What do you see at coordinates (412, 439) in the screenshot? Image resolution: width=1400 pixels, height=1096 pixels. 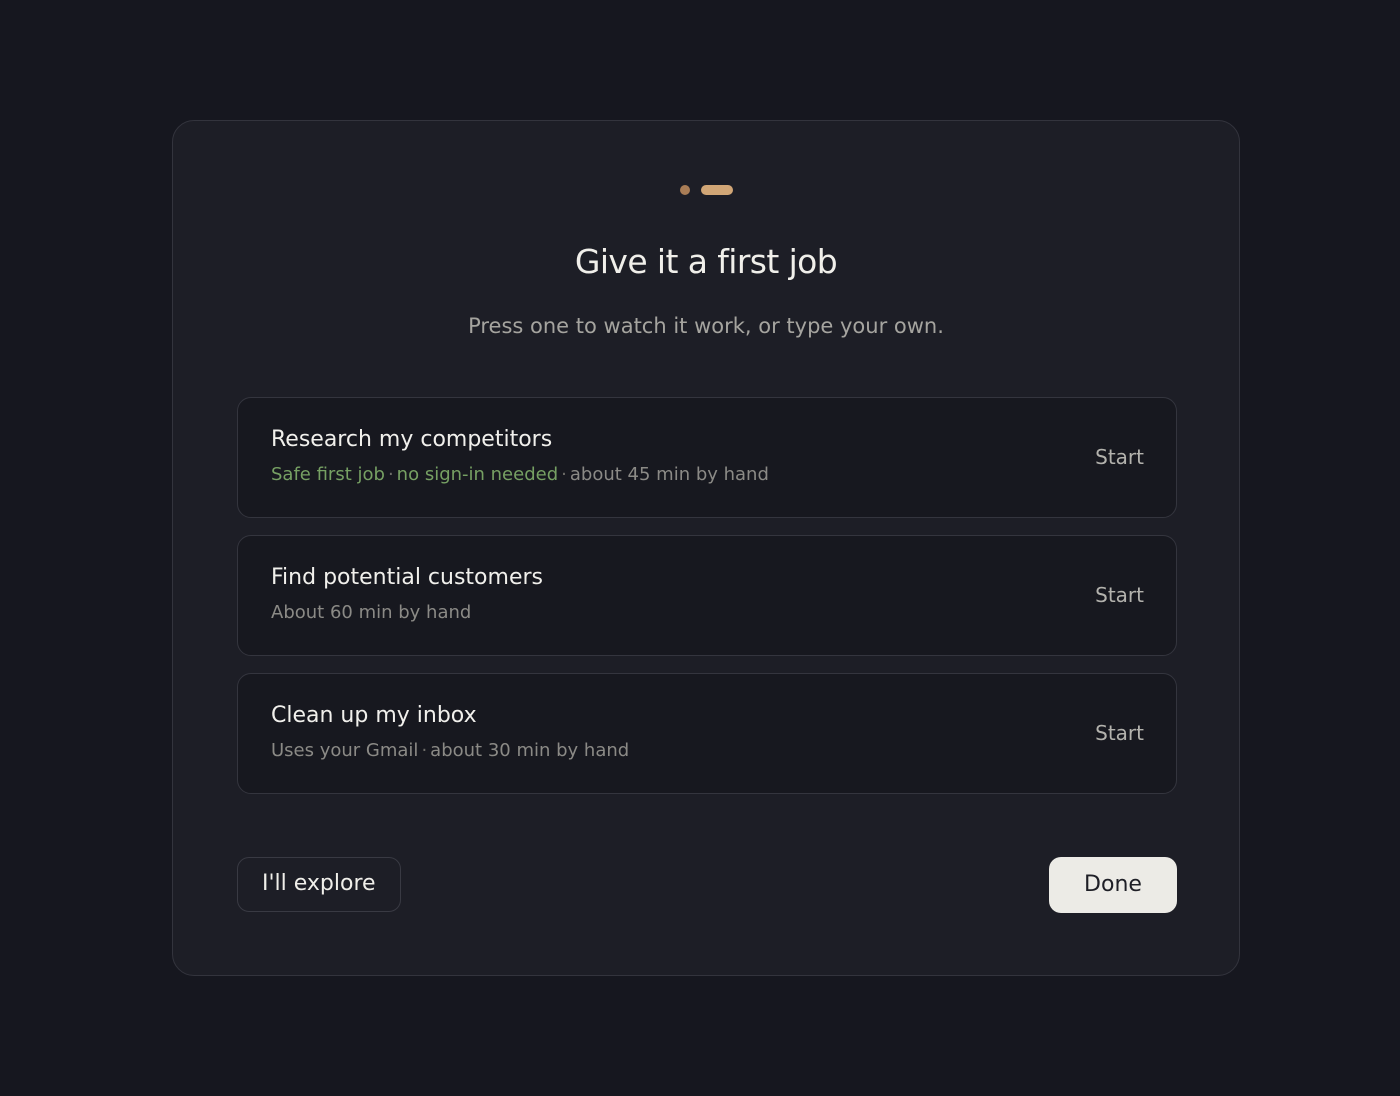 I see `job-title: Research my competitors` at bounding box center [412, 439].